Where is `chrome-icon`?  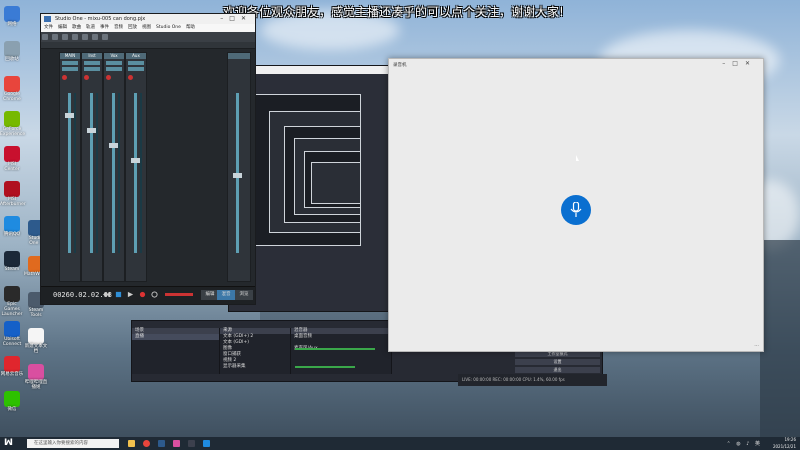
chrome-icon is located at coordinates (146, 443).